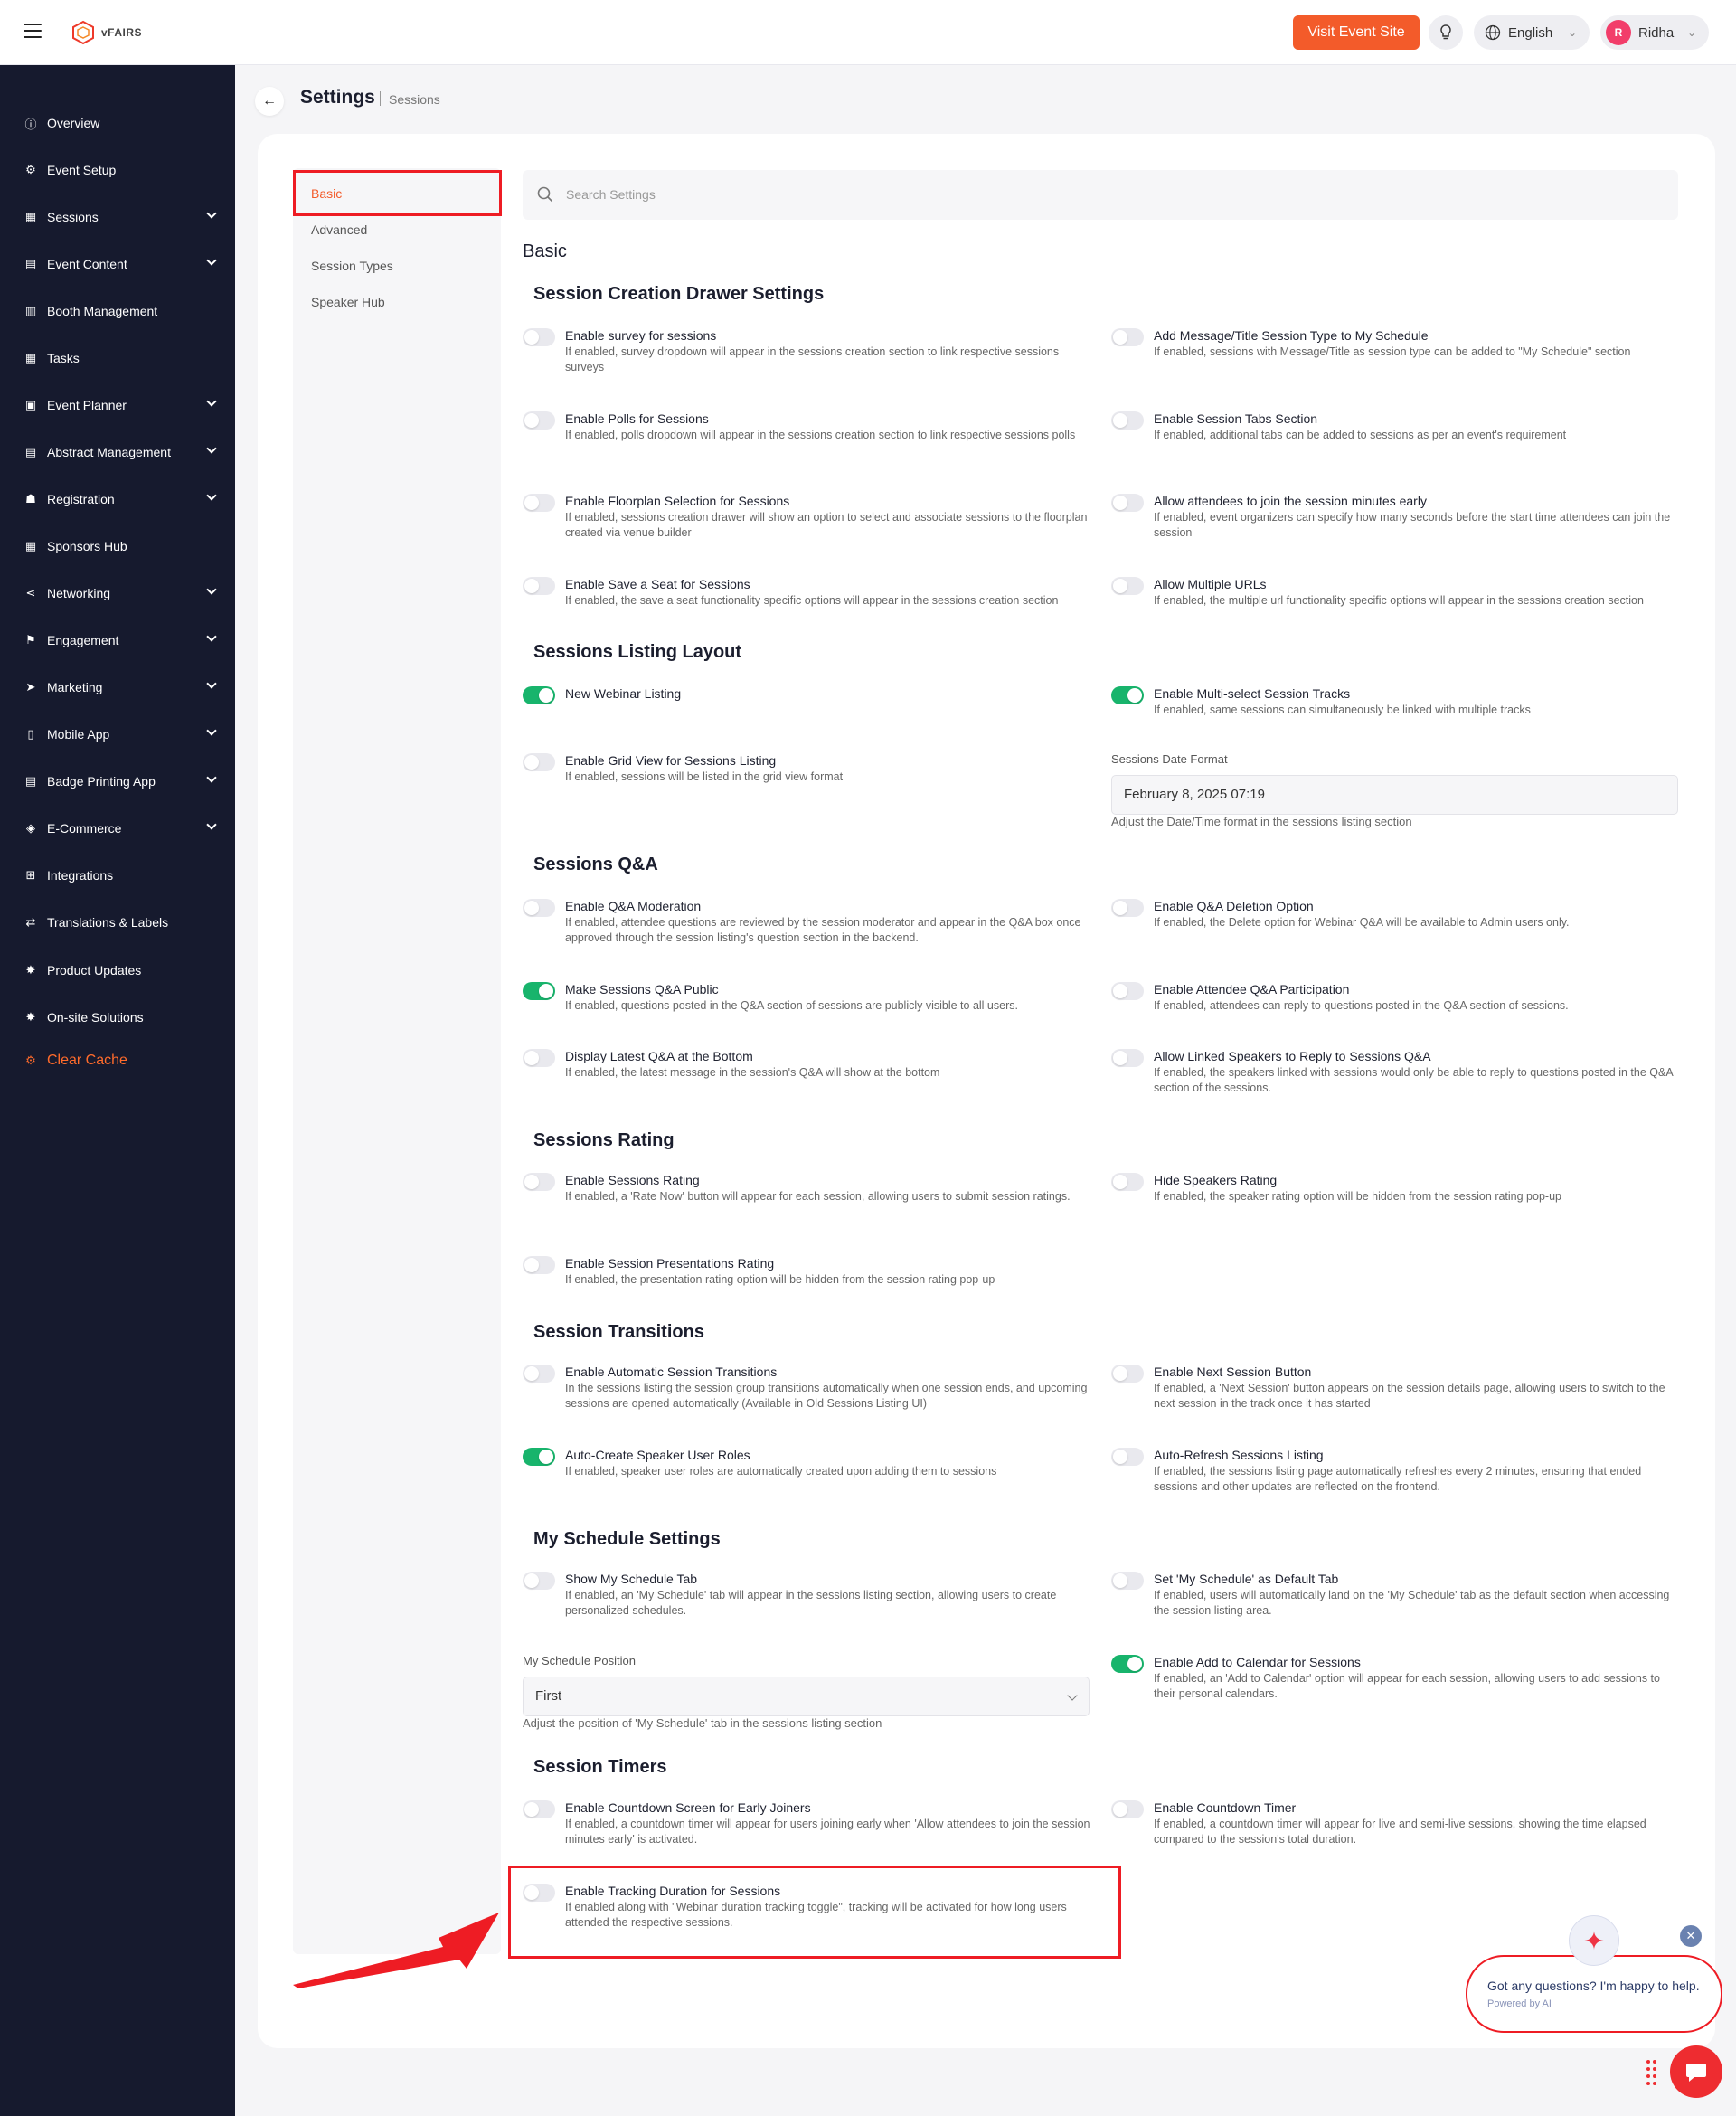 The image size is (1736, 2116). Describe the element at coordinates (352, 266) in the screenshot. I see `subnav-item-session-types: Session Types` at that location.